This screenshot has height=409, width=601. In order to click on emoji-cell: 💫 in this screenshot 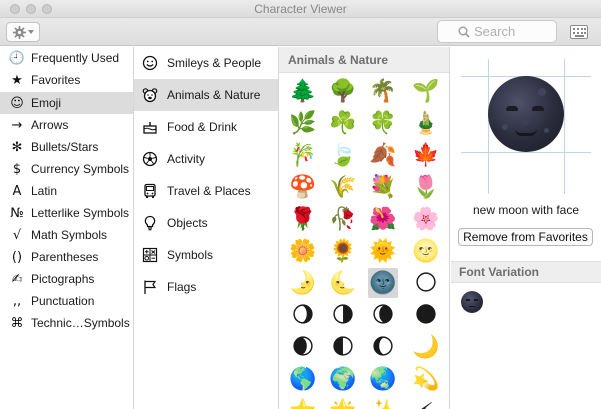, I will do `click(426, 379)`.